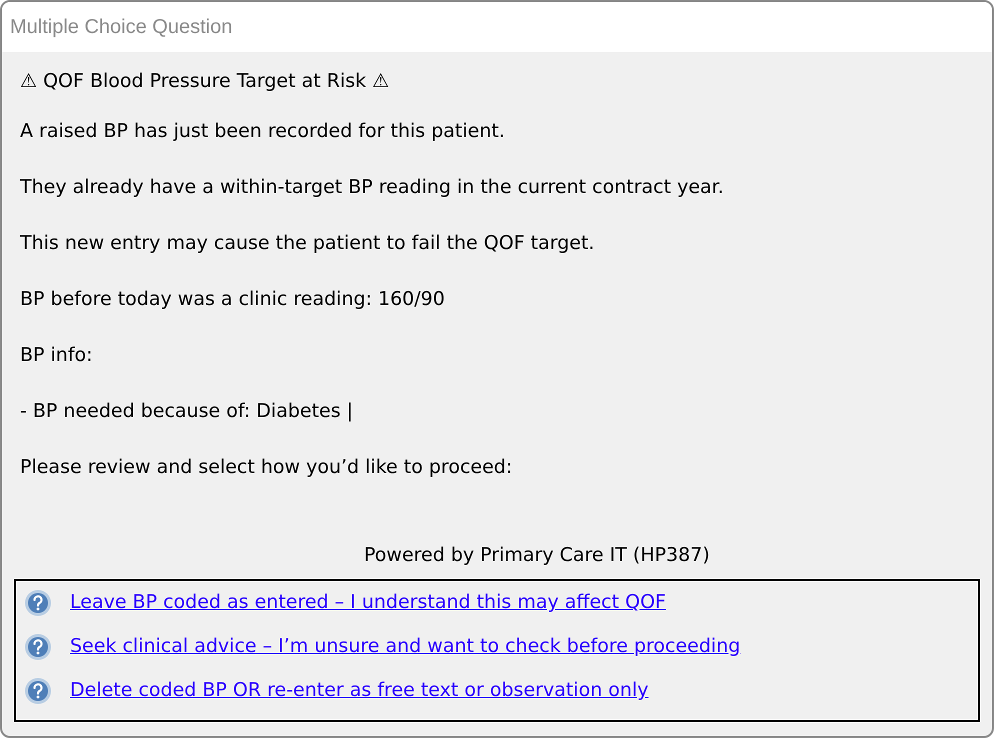  I want to click on alert-heading: ⚠ QOF Blood Pressure Target at Risk ⚠, so click(205, 81).